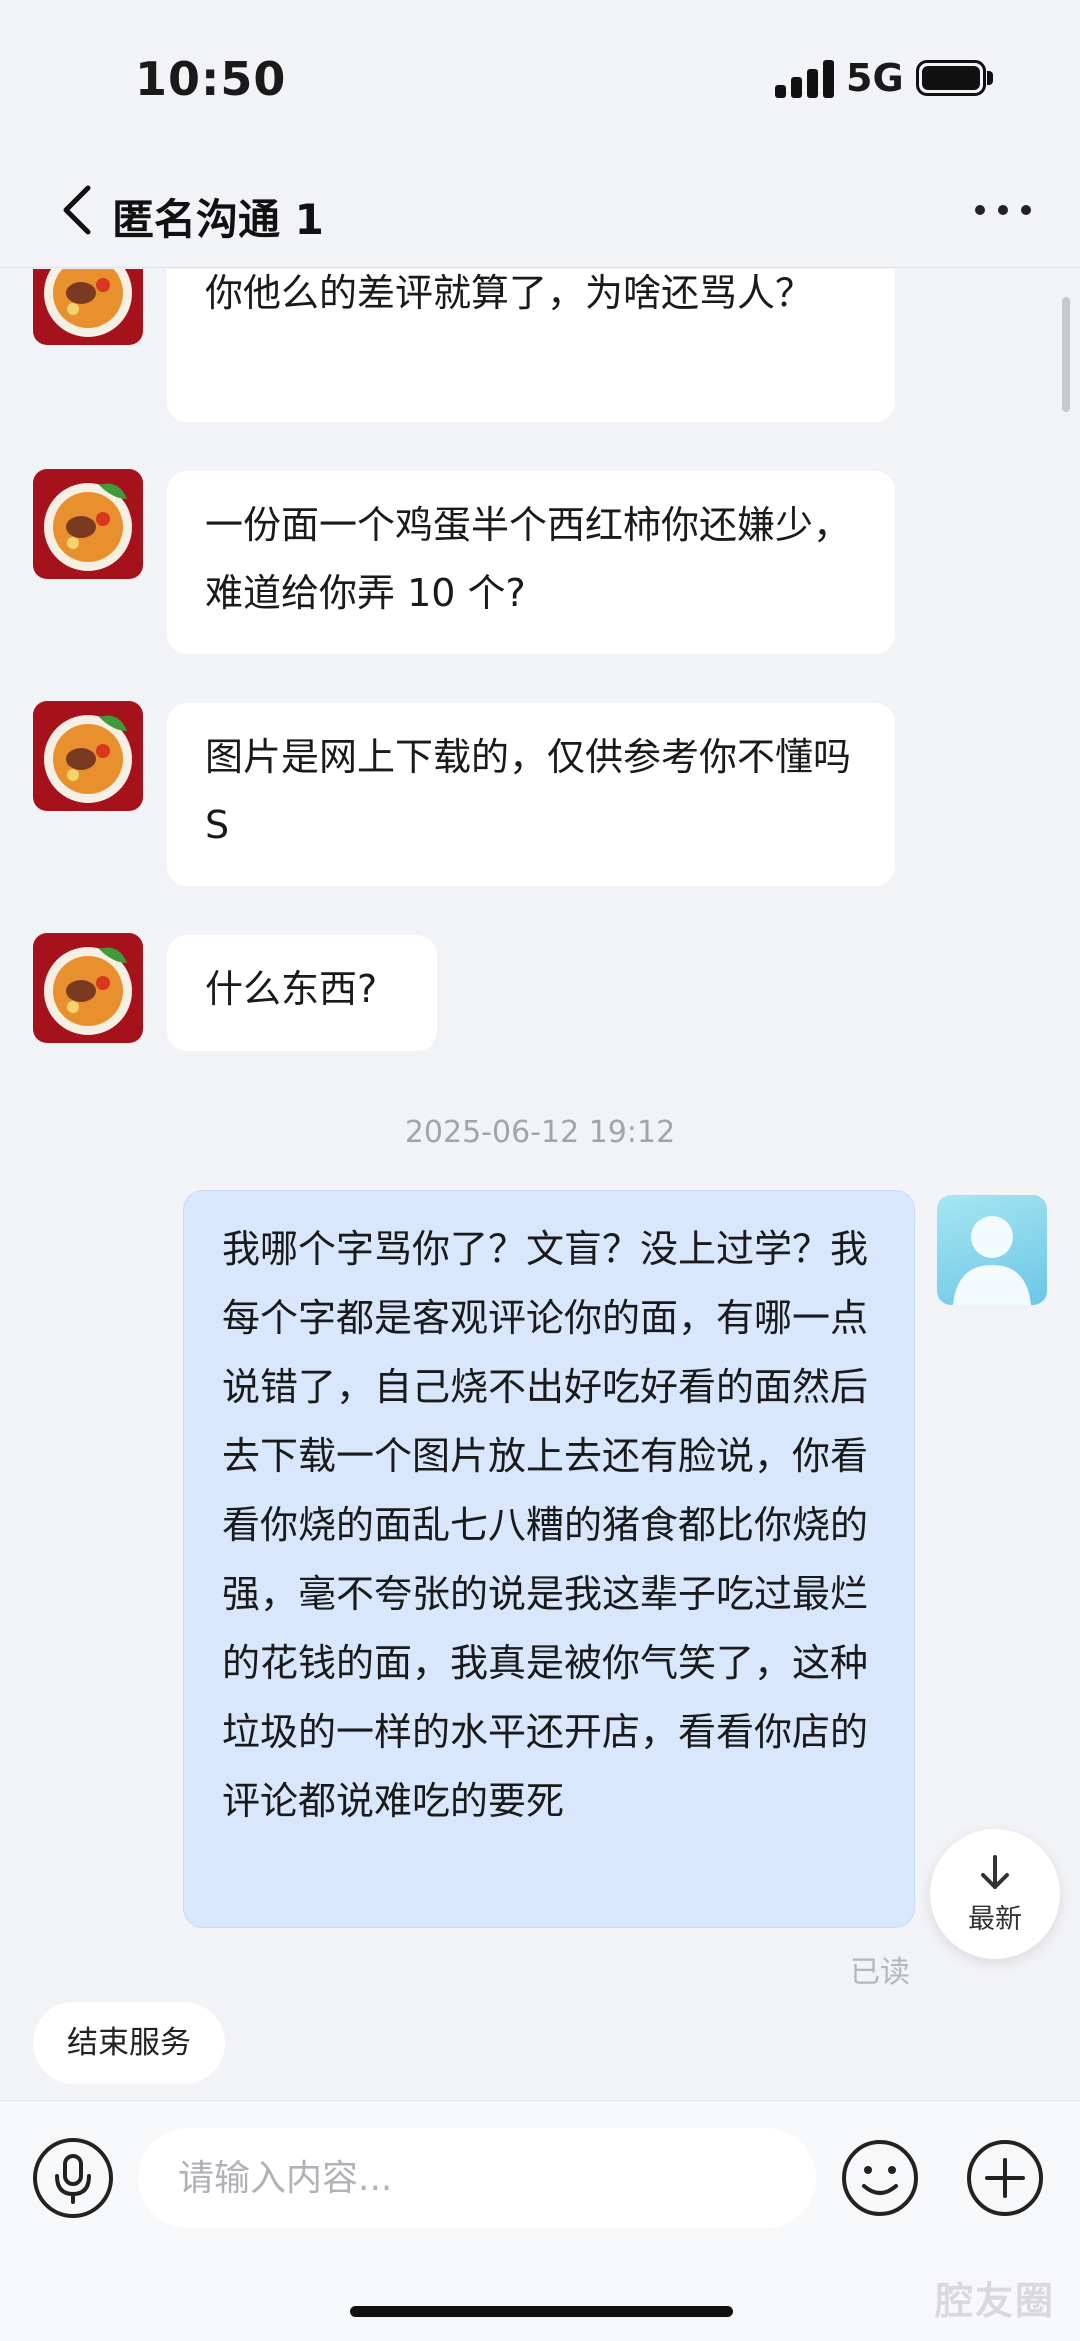 The image size is (1080, 2341). What do you see at coordinates (880, 1972) in the screenshot?
I see `read-receipt: 已读` at bounding box center [880, 1972].